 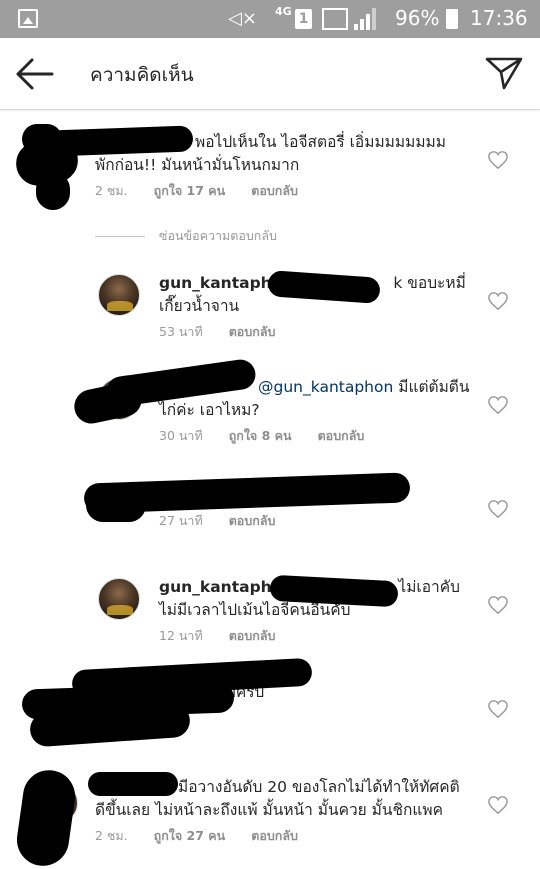 What do you see at coordinates (142, 75) in the screenshot?
I see `page-title: ความคิดเห็น` at bounding box center [142, 75].